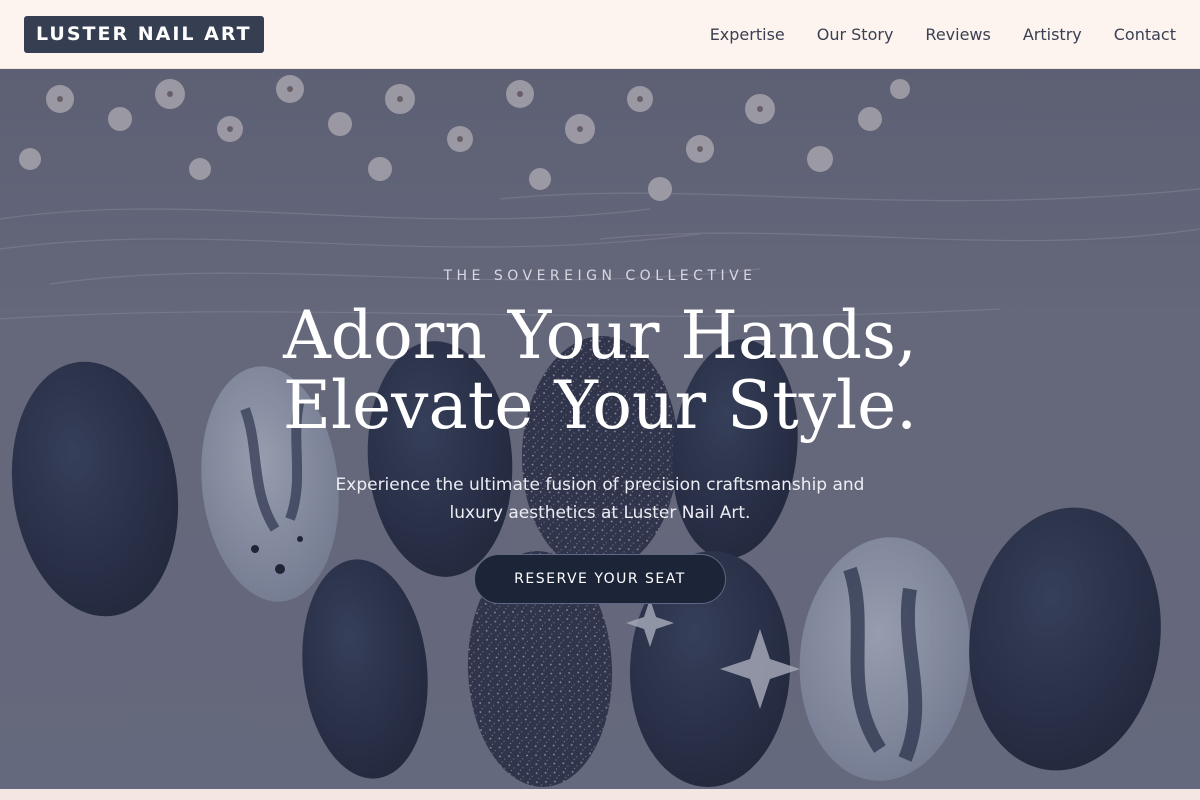 The width and height of the screenshot is (1200, 800). I want to click on headline-line-1: Adorn Your Hands,, so click(600, 335).